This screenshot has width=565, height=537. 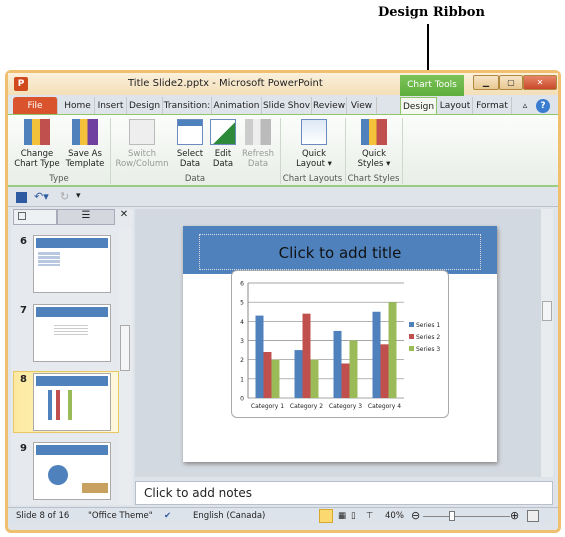 I want to click on x-tick-label: Category 2, so click(x=306, y=406).